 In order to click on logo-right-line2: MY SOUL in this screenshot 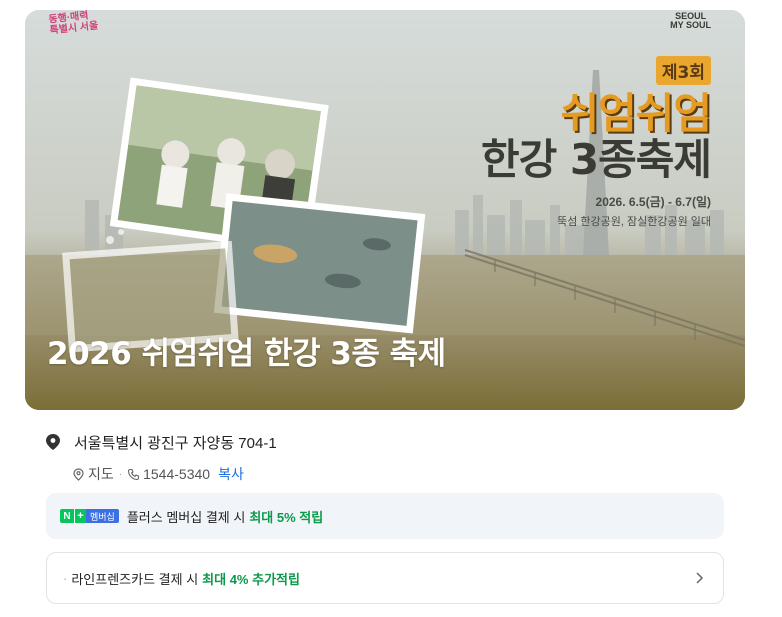, I will do `click(690, 25)`.